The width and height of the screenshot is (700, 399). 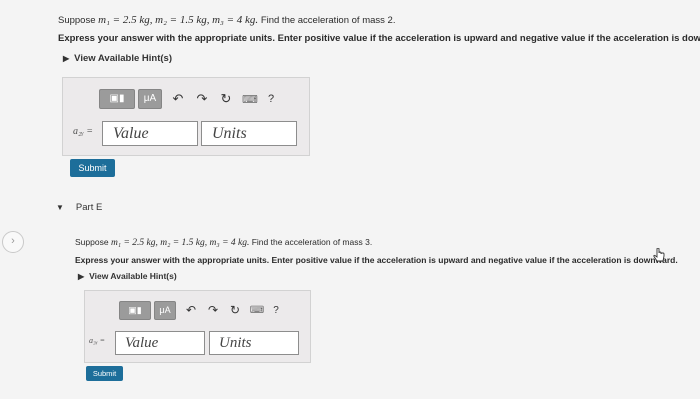 I want to click on part-e-view-hints-link: ▶ View Available Hint(s), so click(x=127, y=276).